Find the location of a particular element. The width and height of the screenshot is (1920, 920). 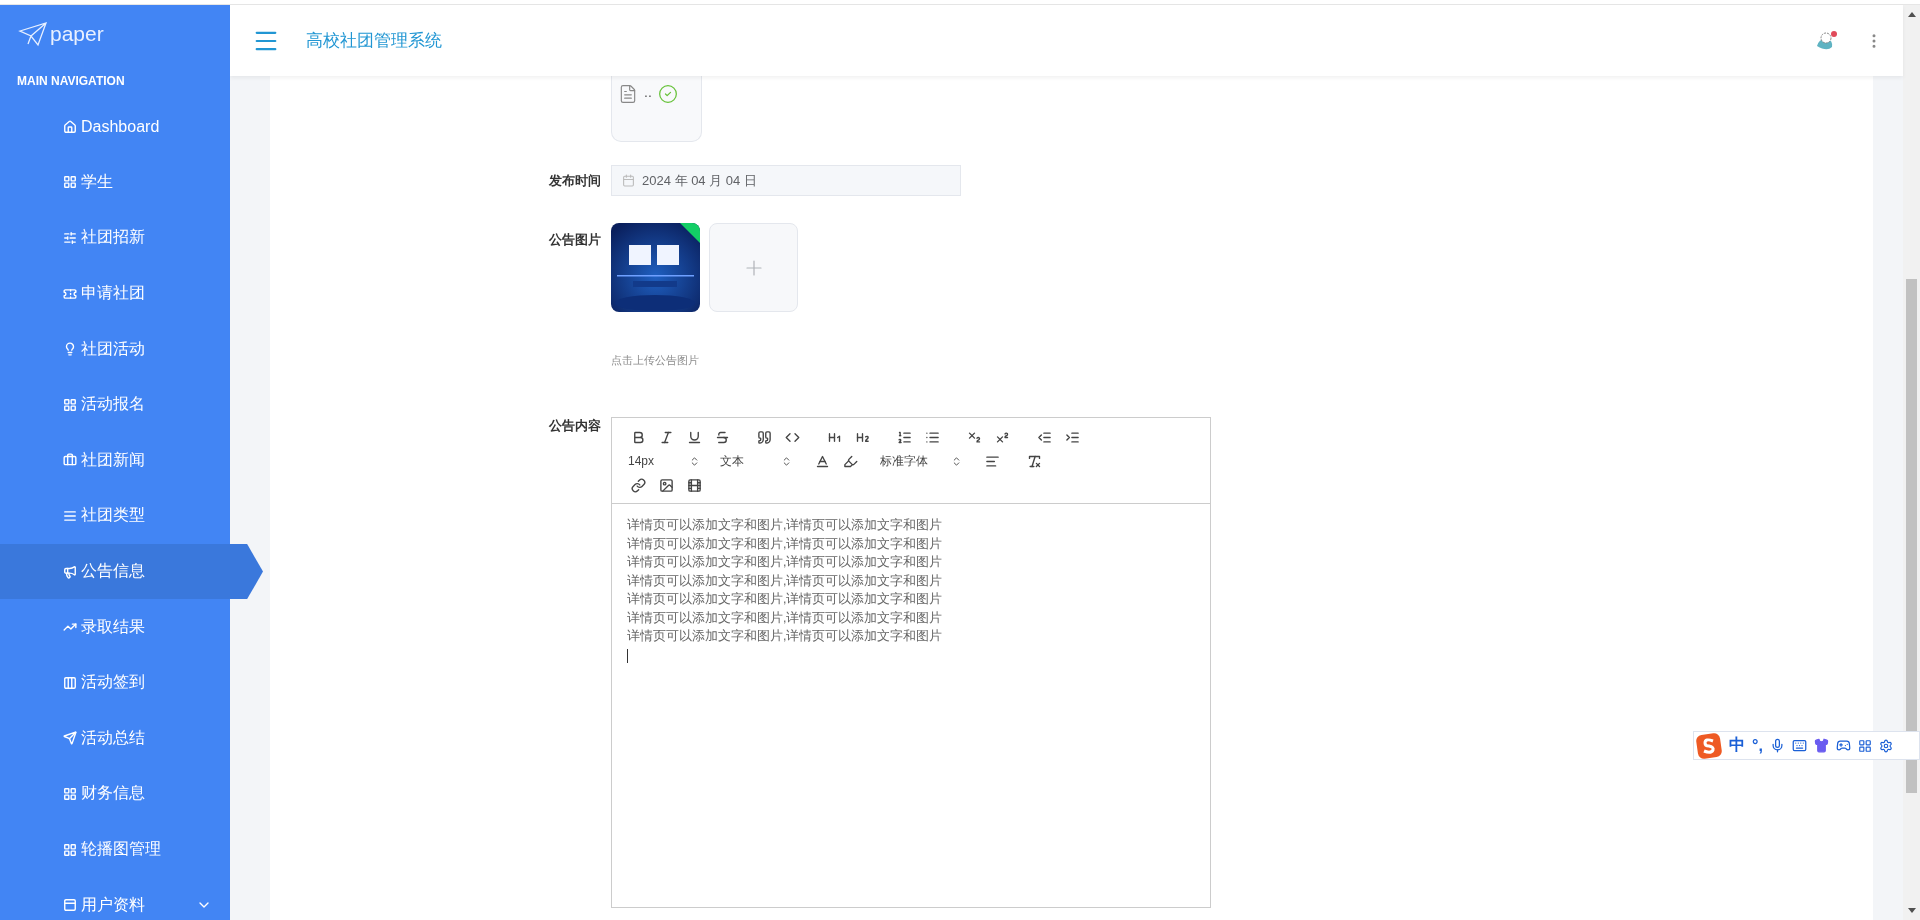

keyboard-icon is located at coordinates (1799, 745).